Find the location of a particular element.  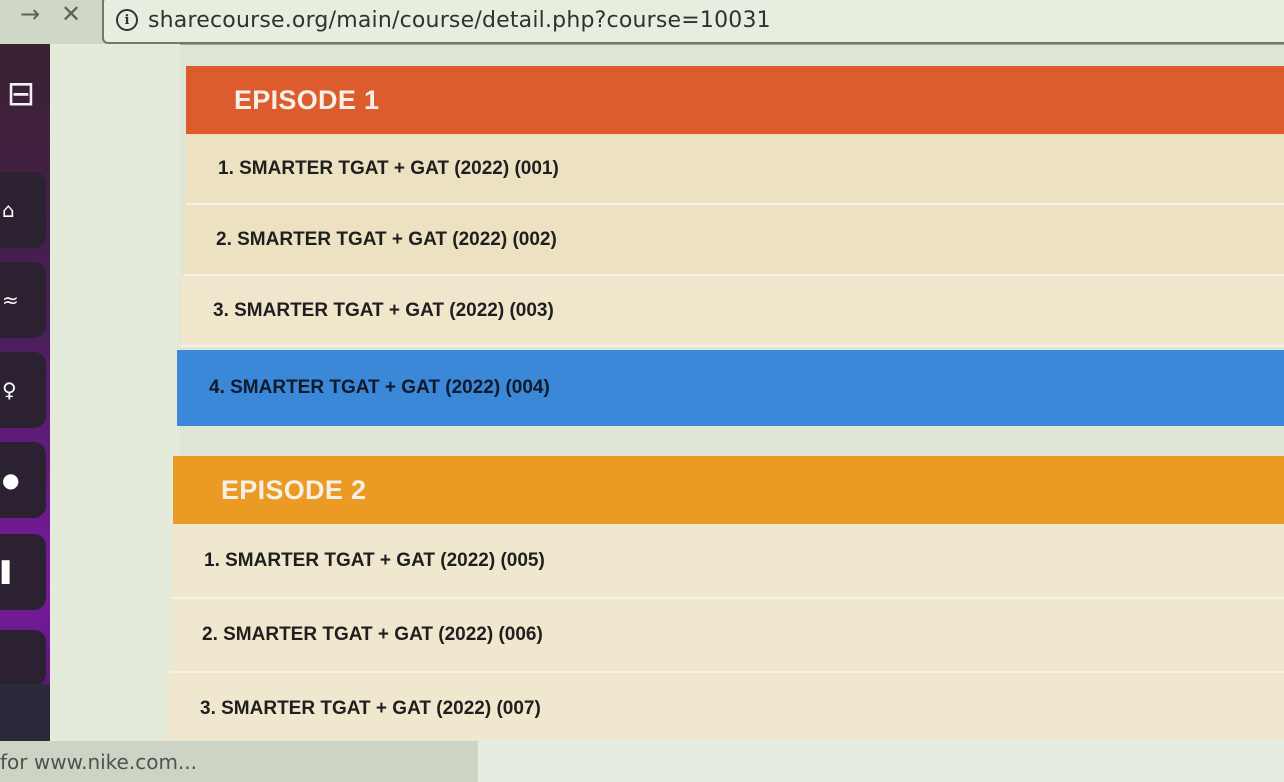

home-icon: ⌂ is located at coordinates (23, 210).